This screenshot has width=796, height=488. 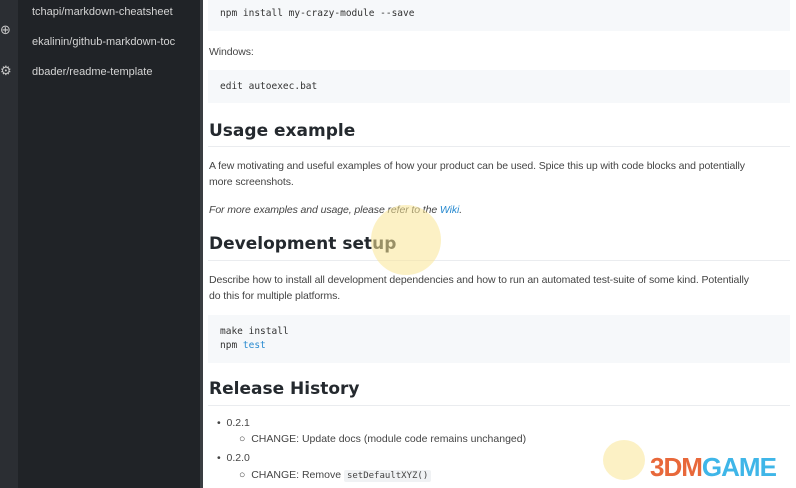 I want to click on activity-bar: ⊕ ⚙, so click(x=9, y=244).